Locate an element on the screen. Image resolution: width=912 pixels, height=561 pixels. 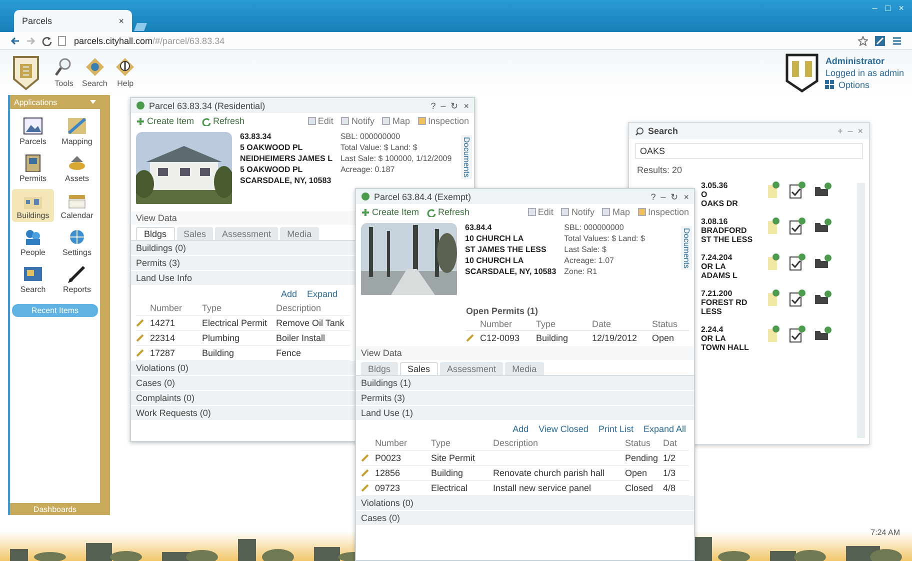
toolbar-button: Tools is located at coordinates (64, 72).